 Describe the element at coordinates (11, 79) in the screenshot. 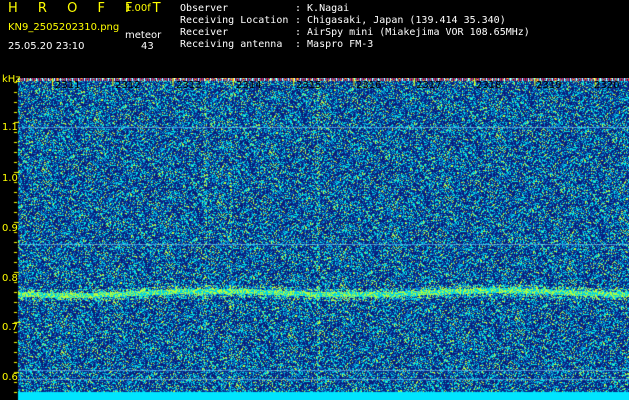

I see `y-axis-unit: kHz` at that location.